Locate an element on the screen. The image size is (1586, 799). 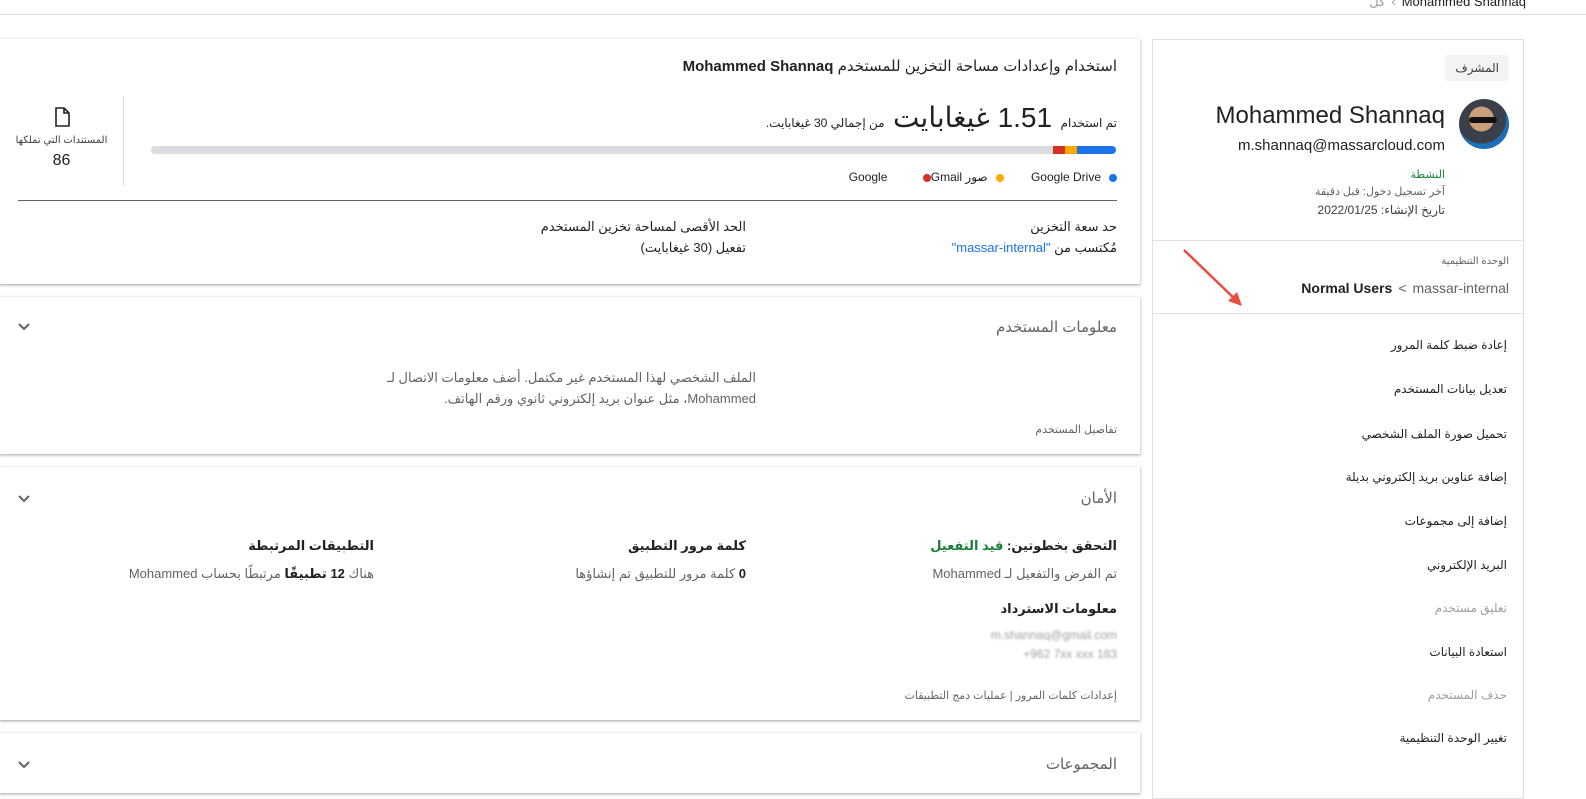
storage-limit-value: تفعيل (30 غيغابايت) is located at coordinates (693, 247).